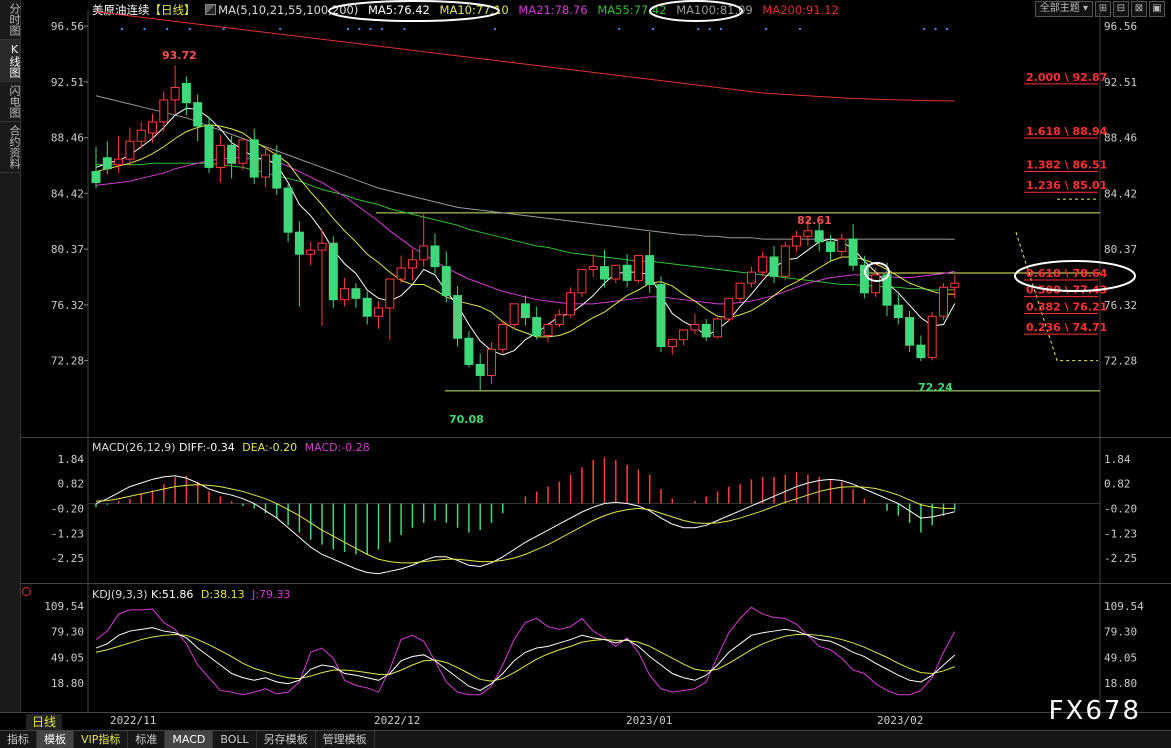  I want to click on macd-axis-label-left: -2.25, so click(67, 558).